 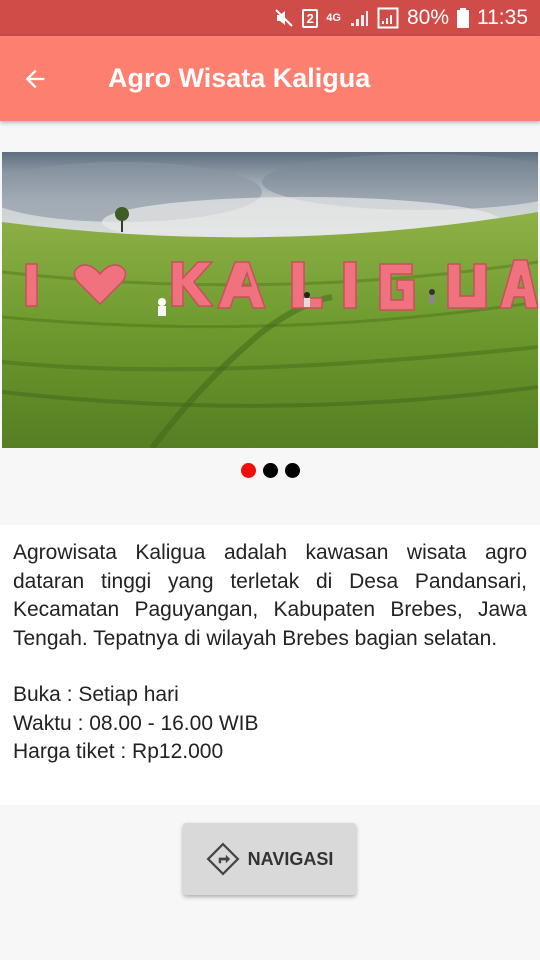 I want to click on opening-hours: Waktu : 08.00 - 16.00 WIB, so click(x=136, y=723).